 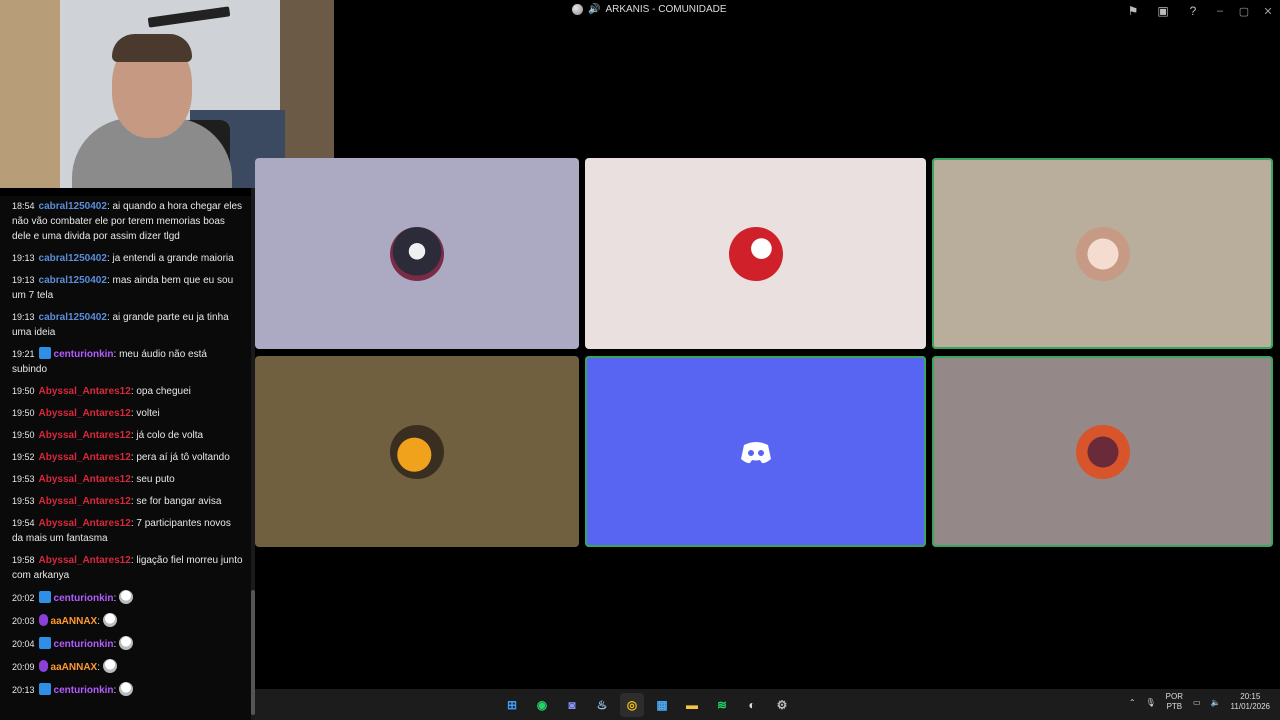 What do you see at coordinates (43, 620) in the screenshot?
I see `mic-badge-icon` at bounding box center [43, 620].